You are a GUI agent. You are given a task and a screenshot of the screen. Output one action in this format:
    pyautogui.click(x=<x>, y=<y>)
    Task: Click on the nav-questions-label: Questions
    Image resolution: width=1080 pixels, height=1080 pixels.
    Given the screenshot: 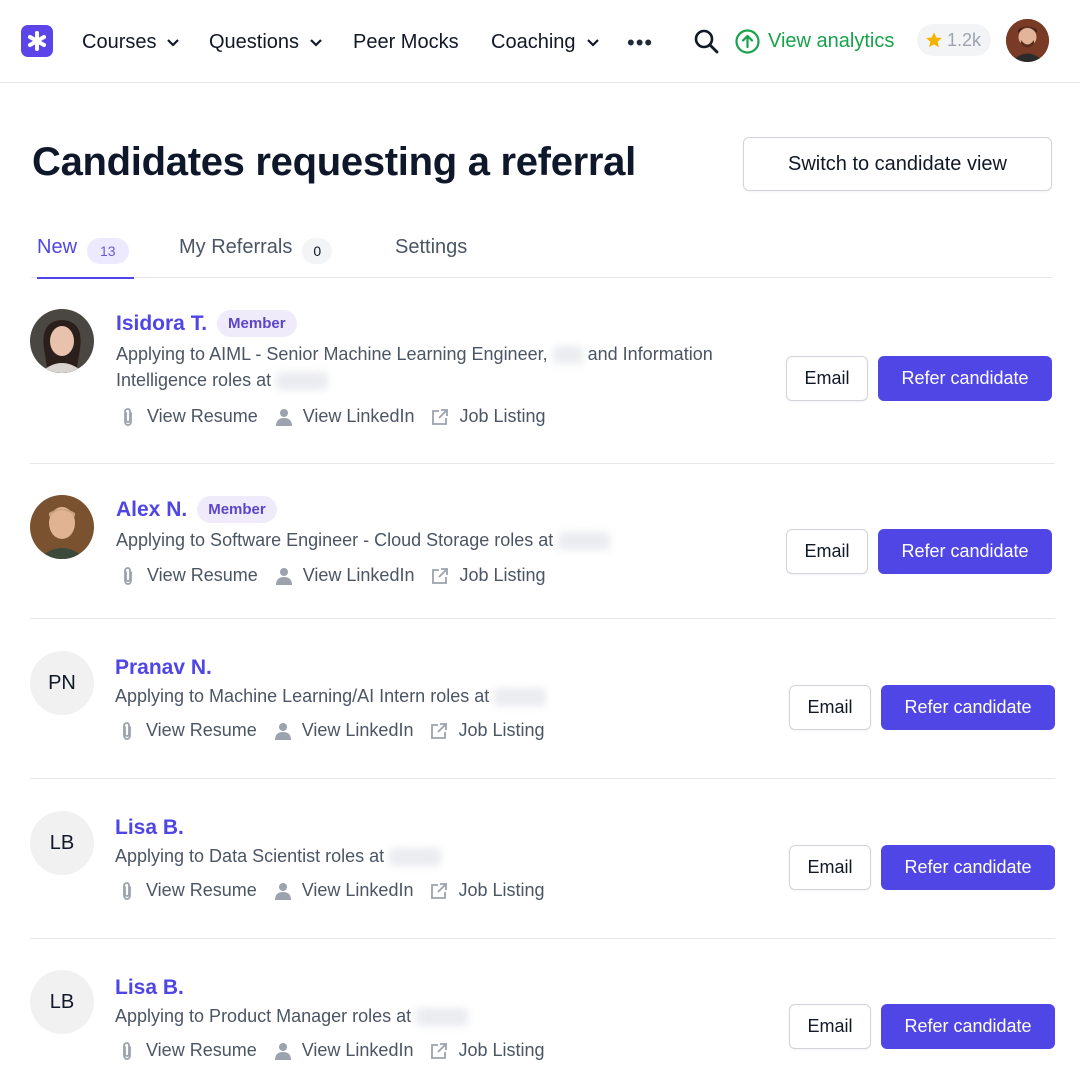 What is the action you would take?
    pyautogui.click(x=254, y=42)
    